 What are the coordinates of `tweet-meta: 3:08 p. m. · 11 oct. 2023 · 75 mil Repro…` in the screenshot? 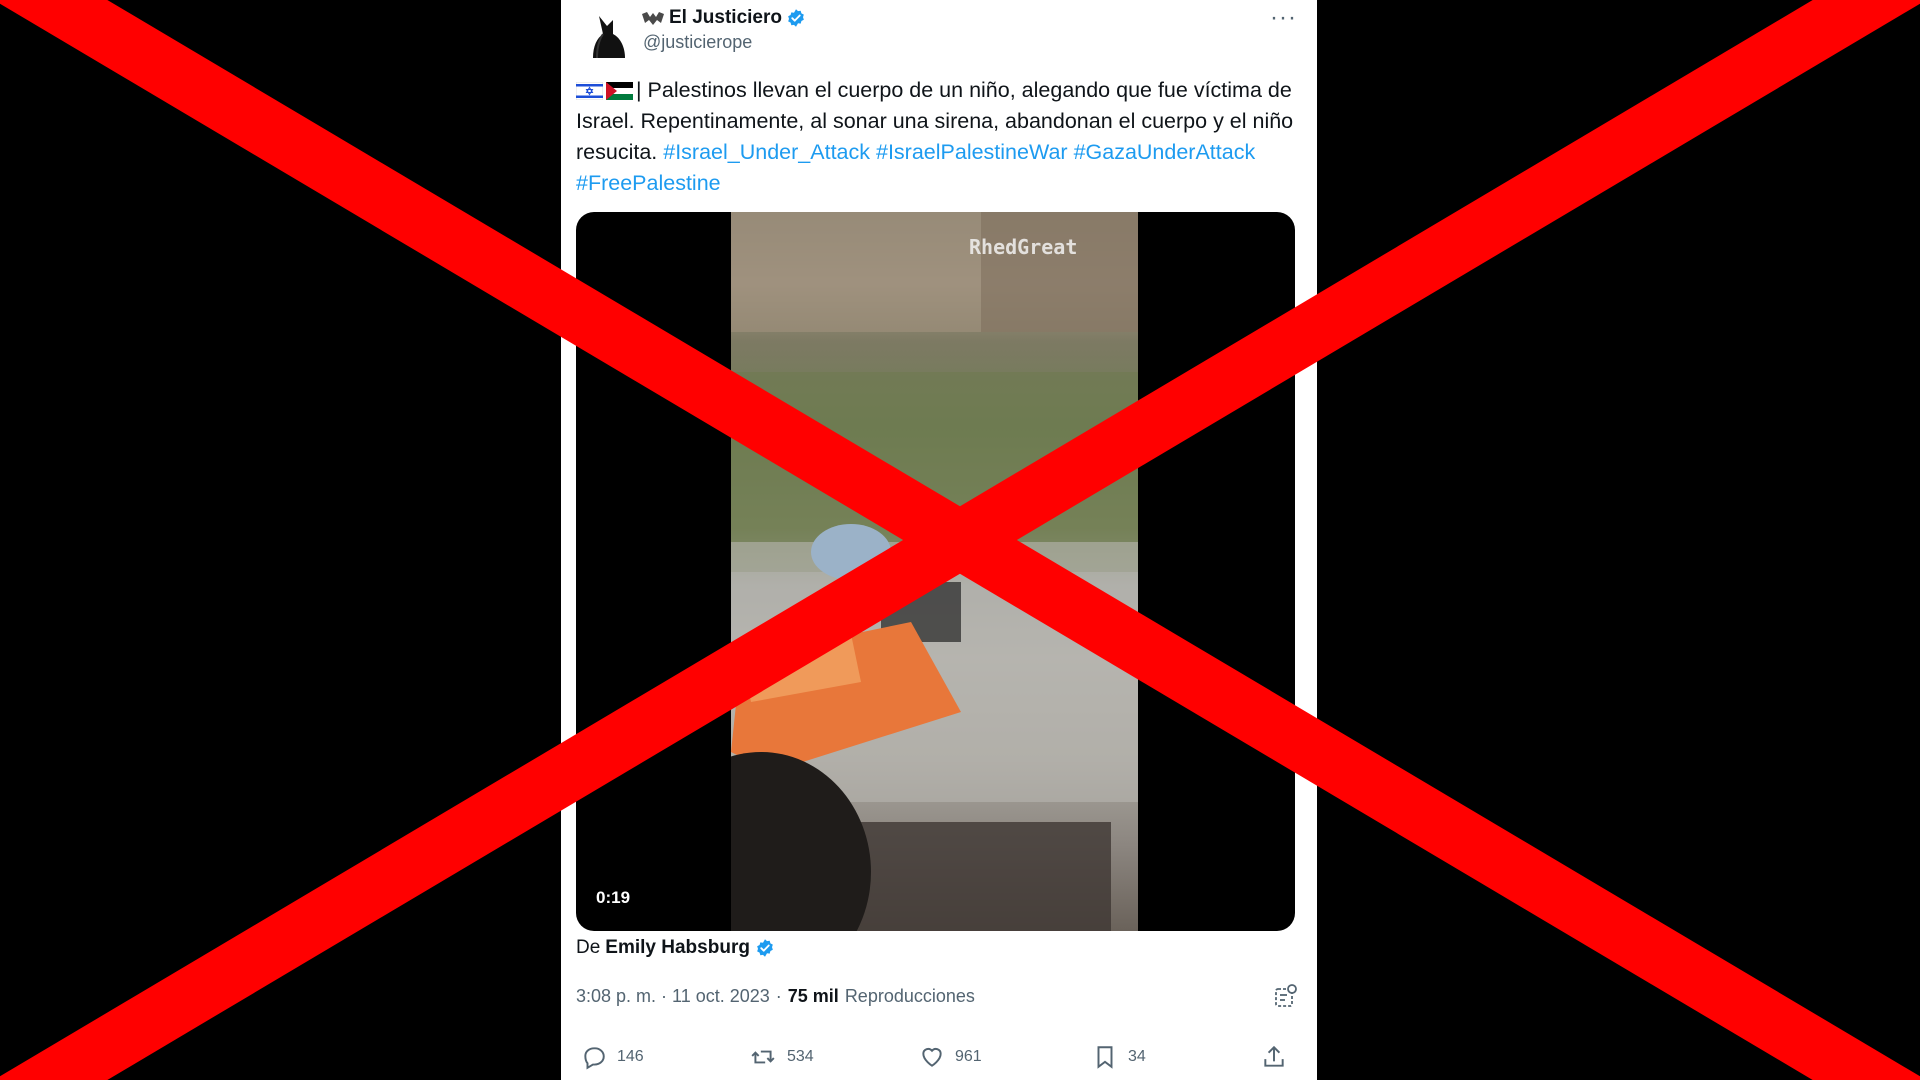 It's located at (775, 996).